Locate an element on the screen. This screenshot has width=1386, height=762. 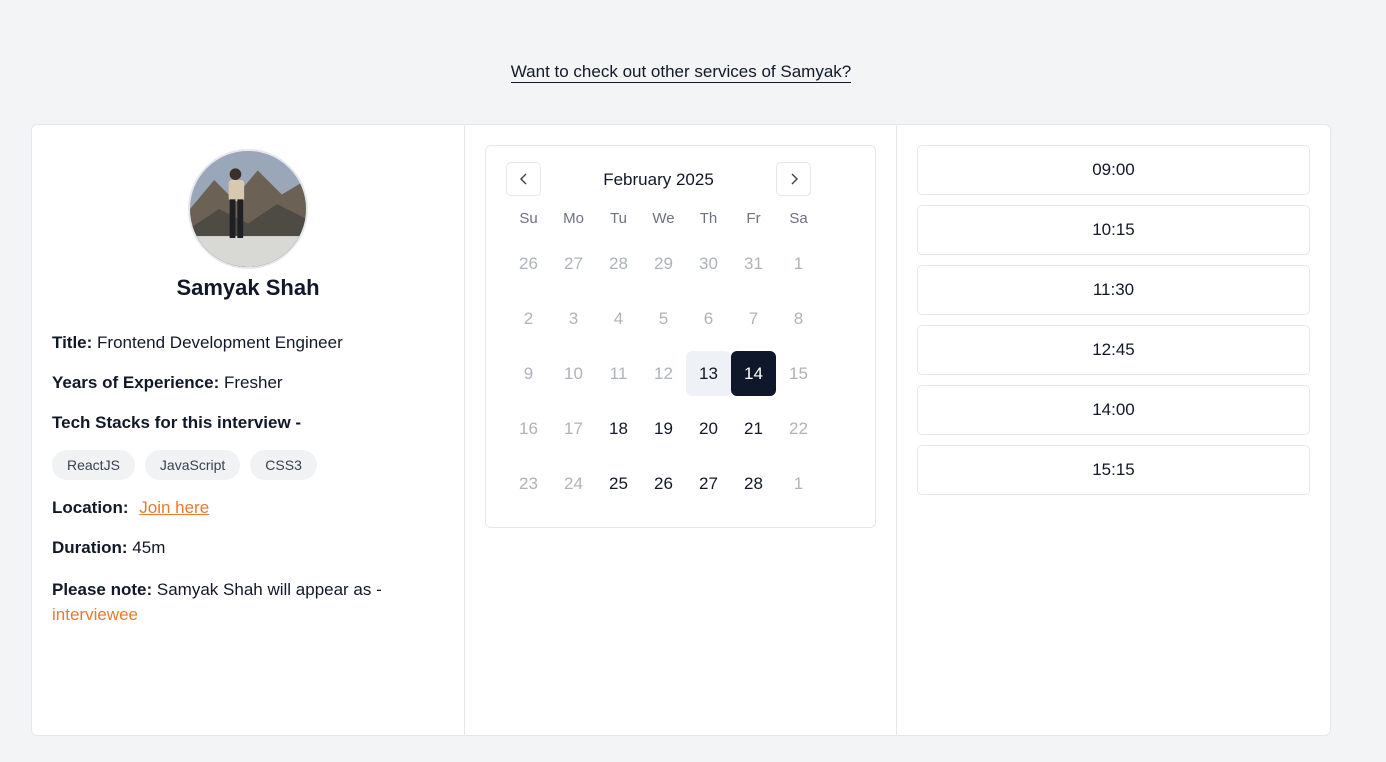
calendar-day: 22 is located at coordinates (798, 428).